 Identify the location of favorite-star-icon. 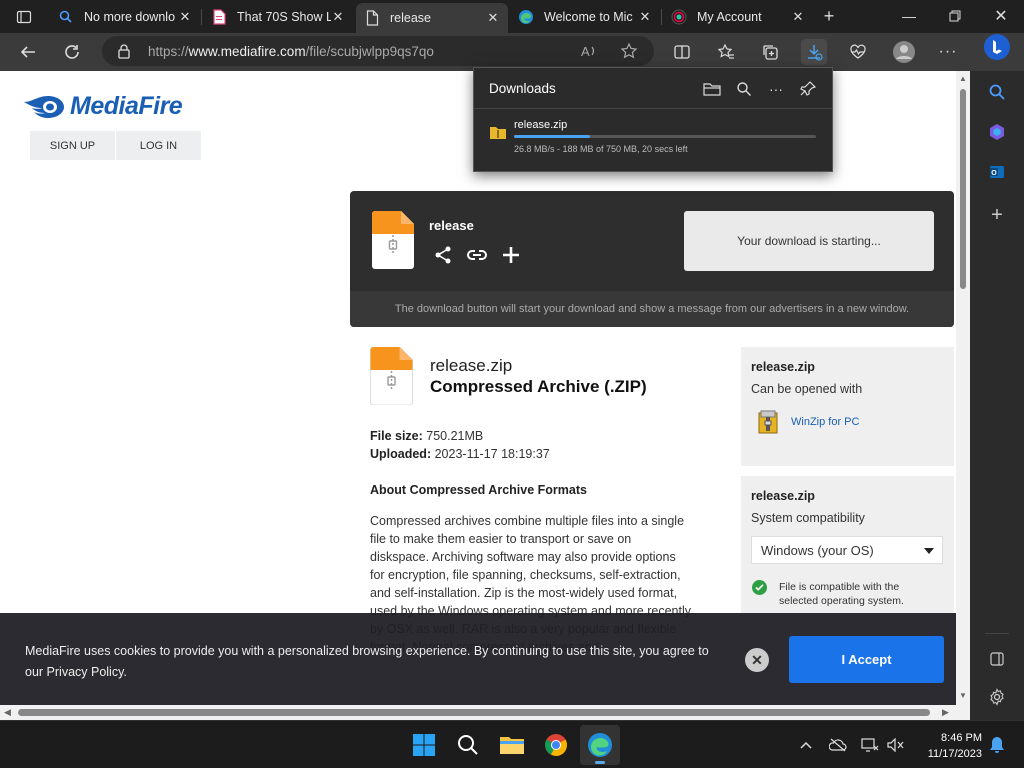
(629, 51).